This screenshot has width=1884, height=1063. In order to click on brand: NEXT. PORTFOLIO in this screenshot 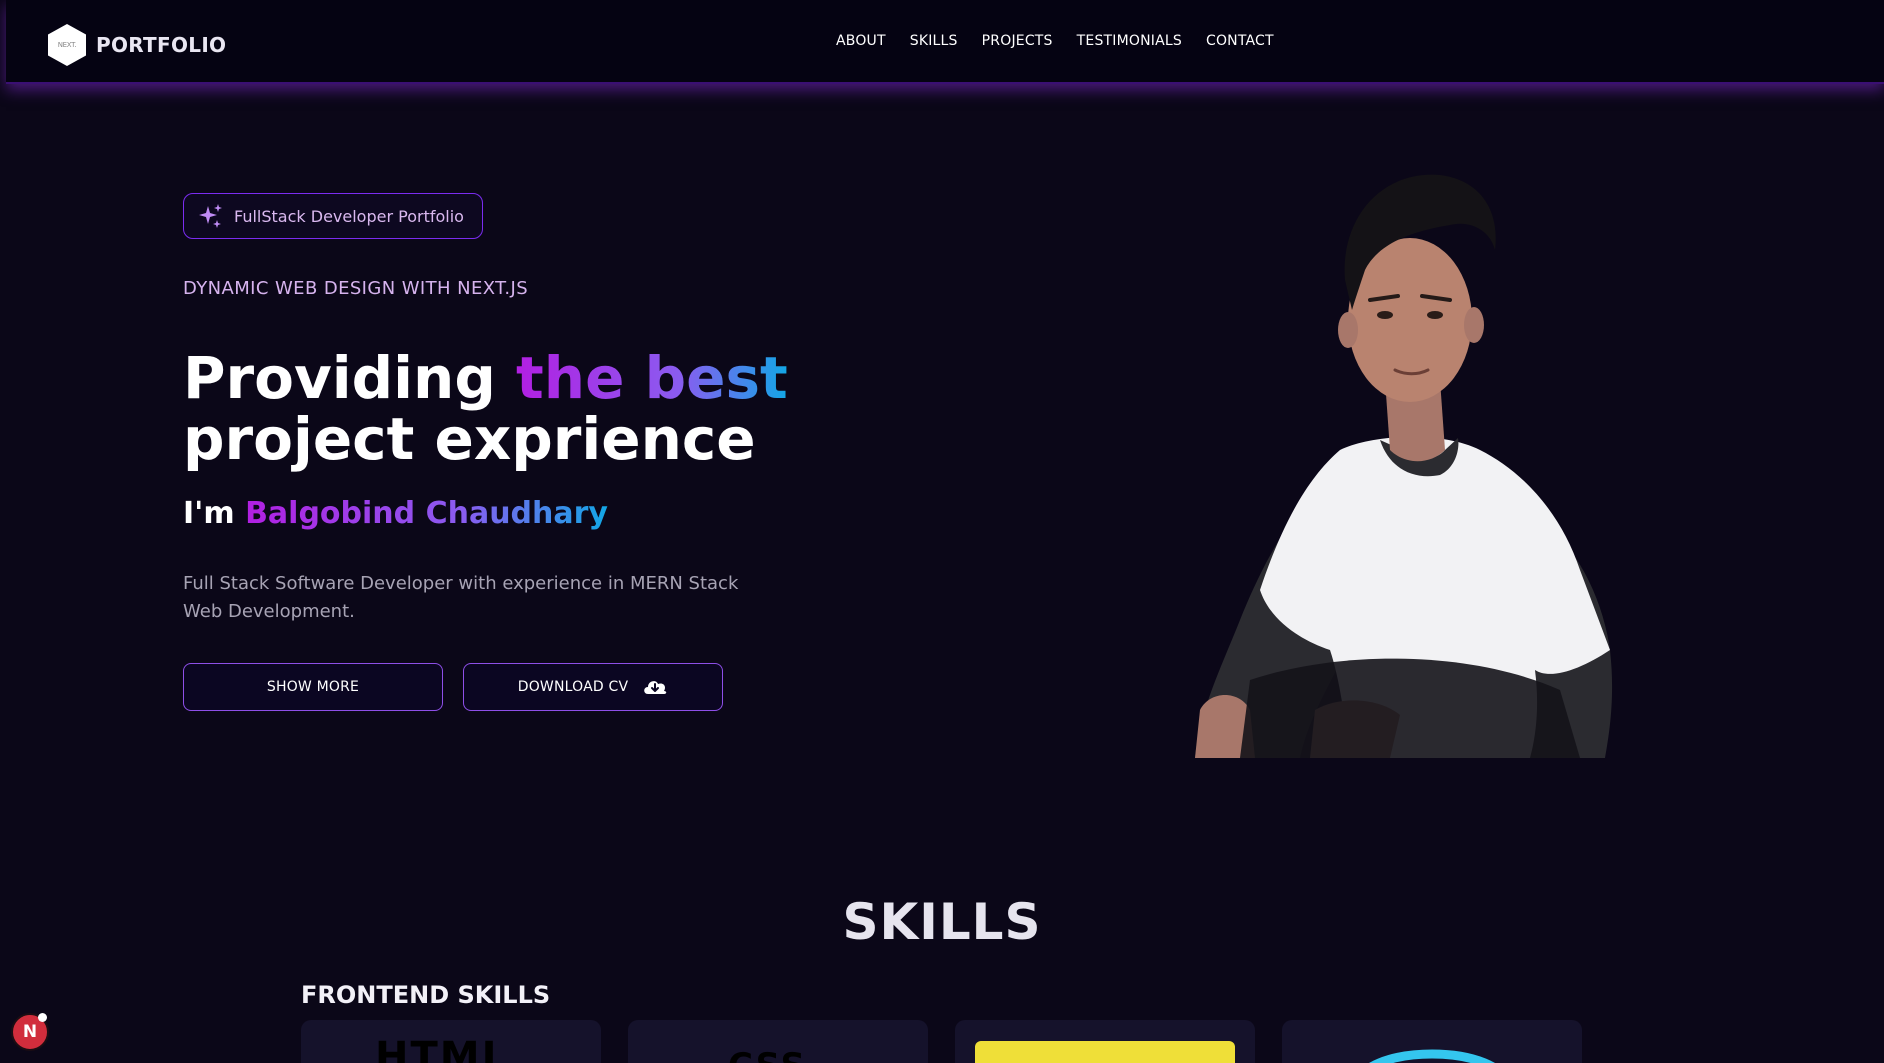, I will do `click(137, 45)`.